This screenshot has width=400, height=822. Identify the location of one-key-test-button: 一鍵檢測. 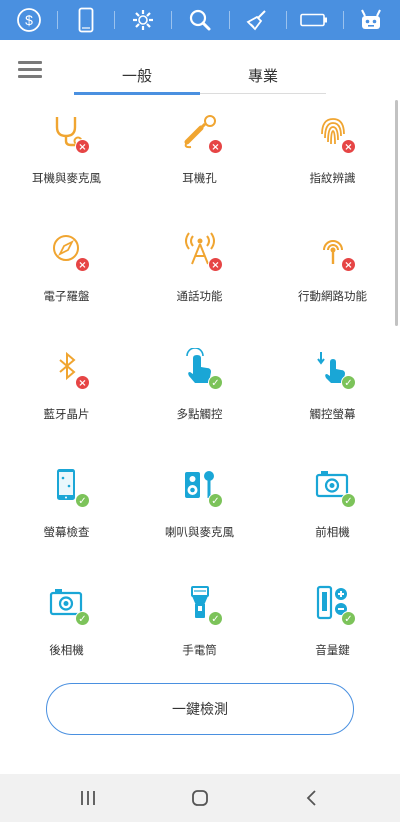
(200, 709).